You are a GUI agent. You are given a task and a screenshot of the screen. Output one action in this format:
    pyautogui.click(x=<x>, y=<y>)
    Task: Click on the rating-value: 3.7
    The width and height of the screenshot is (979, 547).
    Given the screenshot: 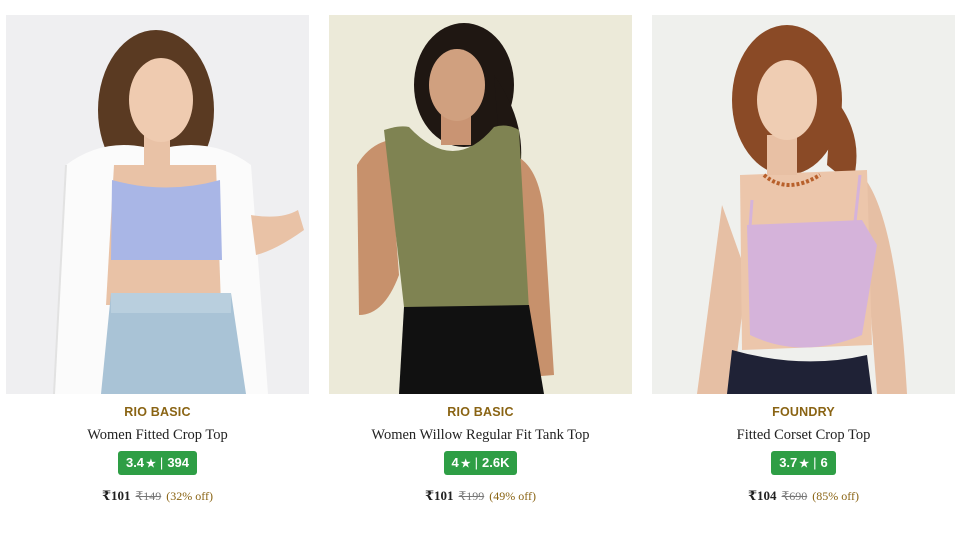 What is the action you would take?
    pyautogui.click(x=788, y=462)
    